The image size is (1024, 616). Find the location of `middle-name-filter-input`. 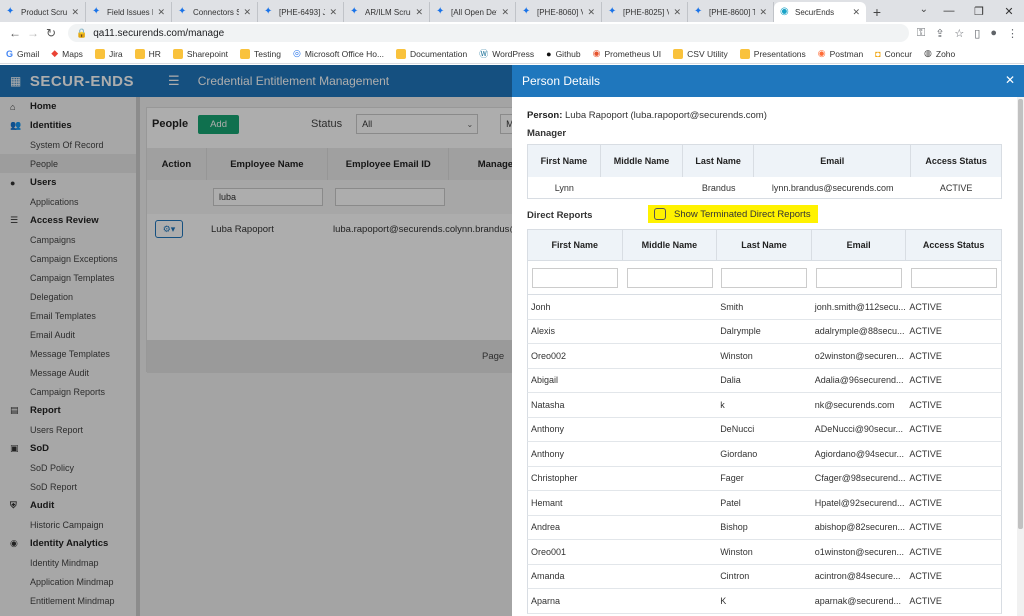

middle-name-filter-input is located at coordinates (669, 277).